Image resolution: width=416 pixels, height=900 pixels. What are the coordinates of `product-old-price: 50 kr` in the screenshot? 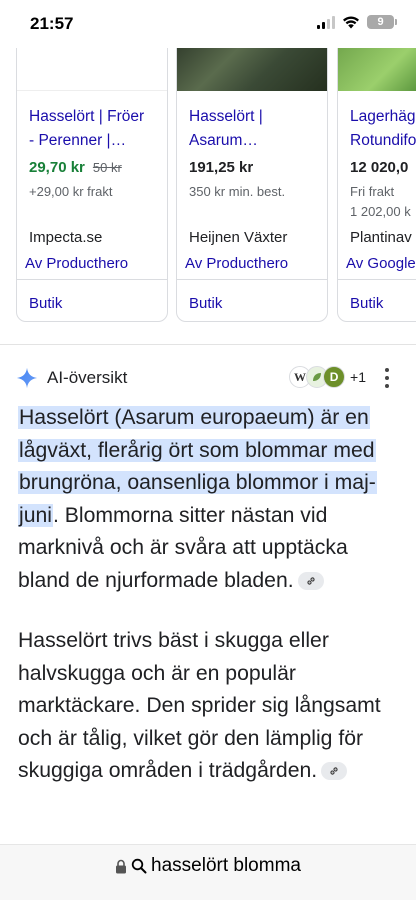 It's located at (107, 167).